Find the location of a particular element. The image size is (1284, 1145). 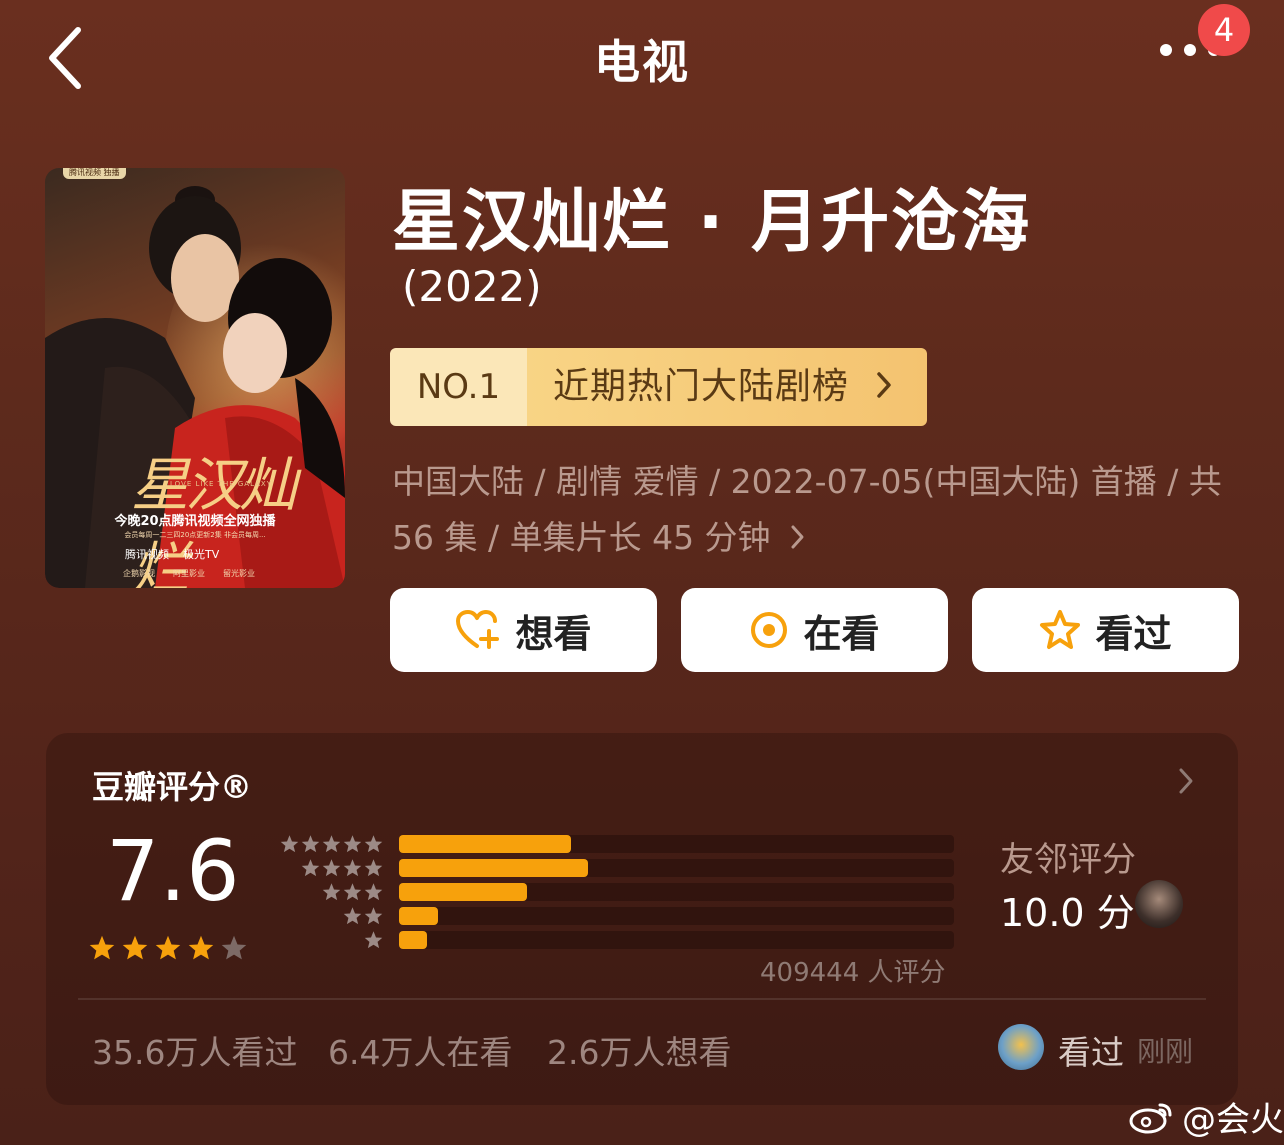

watching-button: 在看 is located at coordinates (814, 630).